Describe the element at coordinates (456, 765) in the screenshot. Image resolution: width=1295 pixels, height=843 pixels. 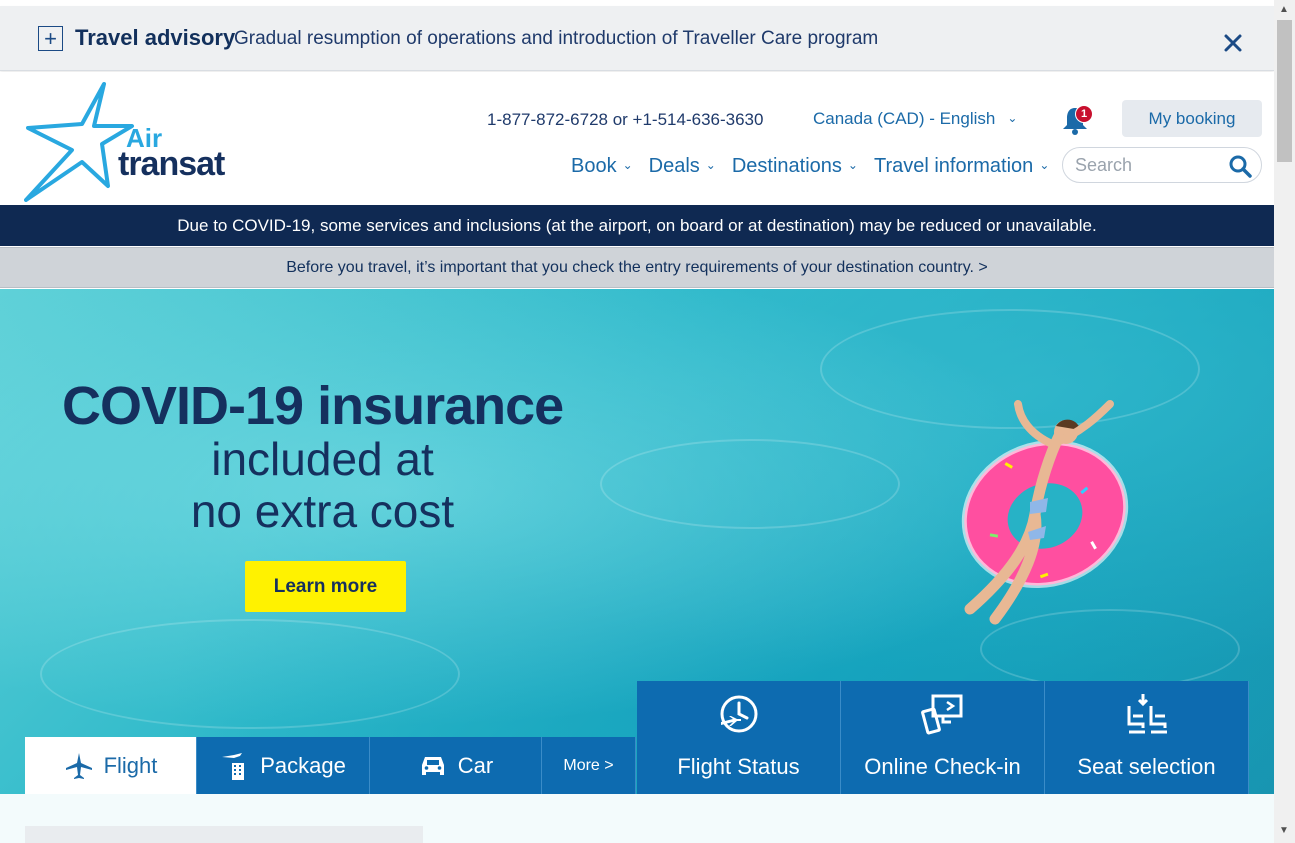
I see `tab-car: Car` at that location.